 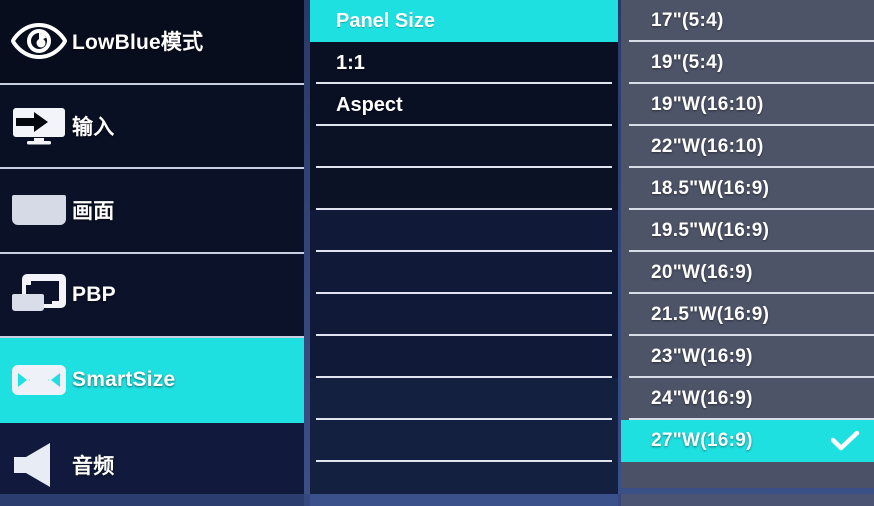 What do you see at coordinates (369, 104) in the screenshot?
I see `submenu-item-label: Aspect` at bounding box center [369, 104].